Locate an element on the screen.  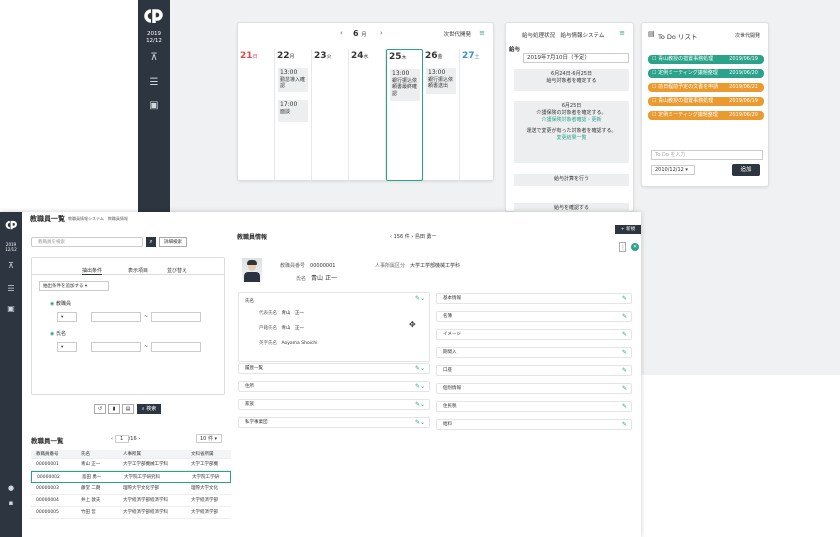
month-label: 6 月 is located at coordinates (360, 33).